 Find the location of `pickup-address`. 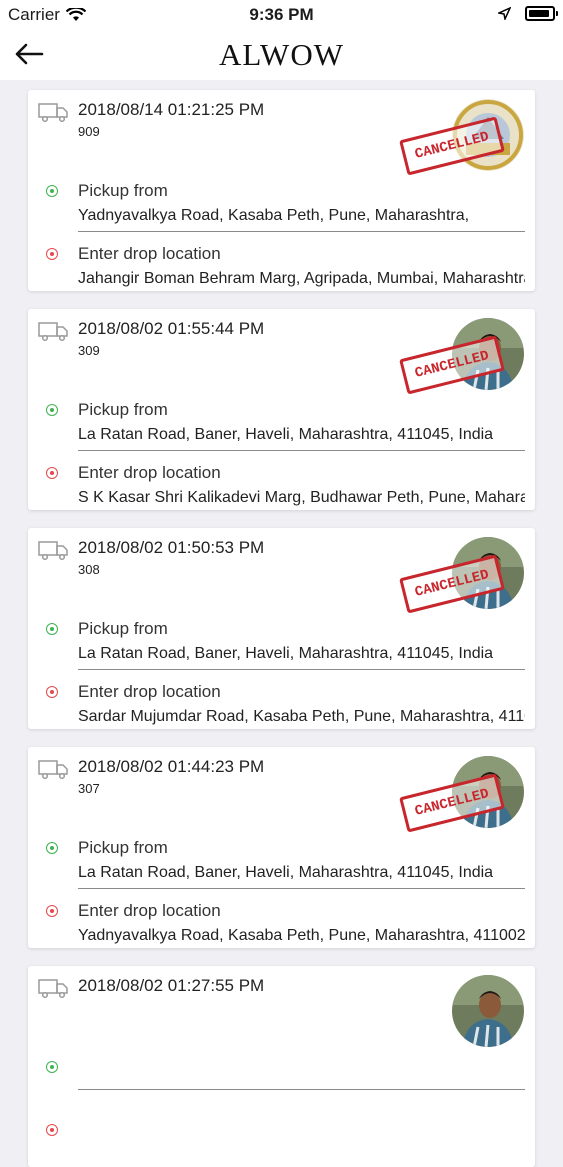

pickup-address is located at coordinates (301, 1086).